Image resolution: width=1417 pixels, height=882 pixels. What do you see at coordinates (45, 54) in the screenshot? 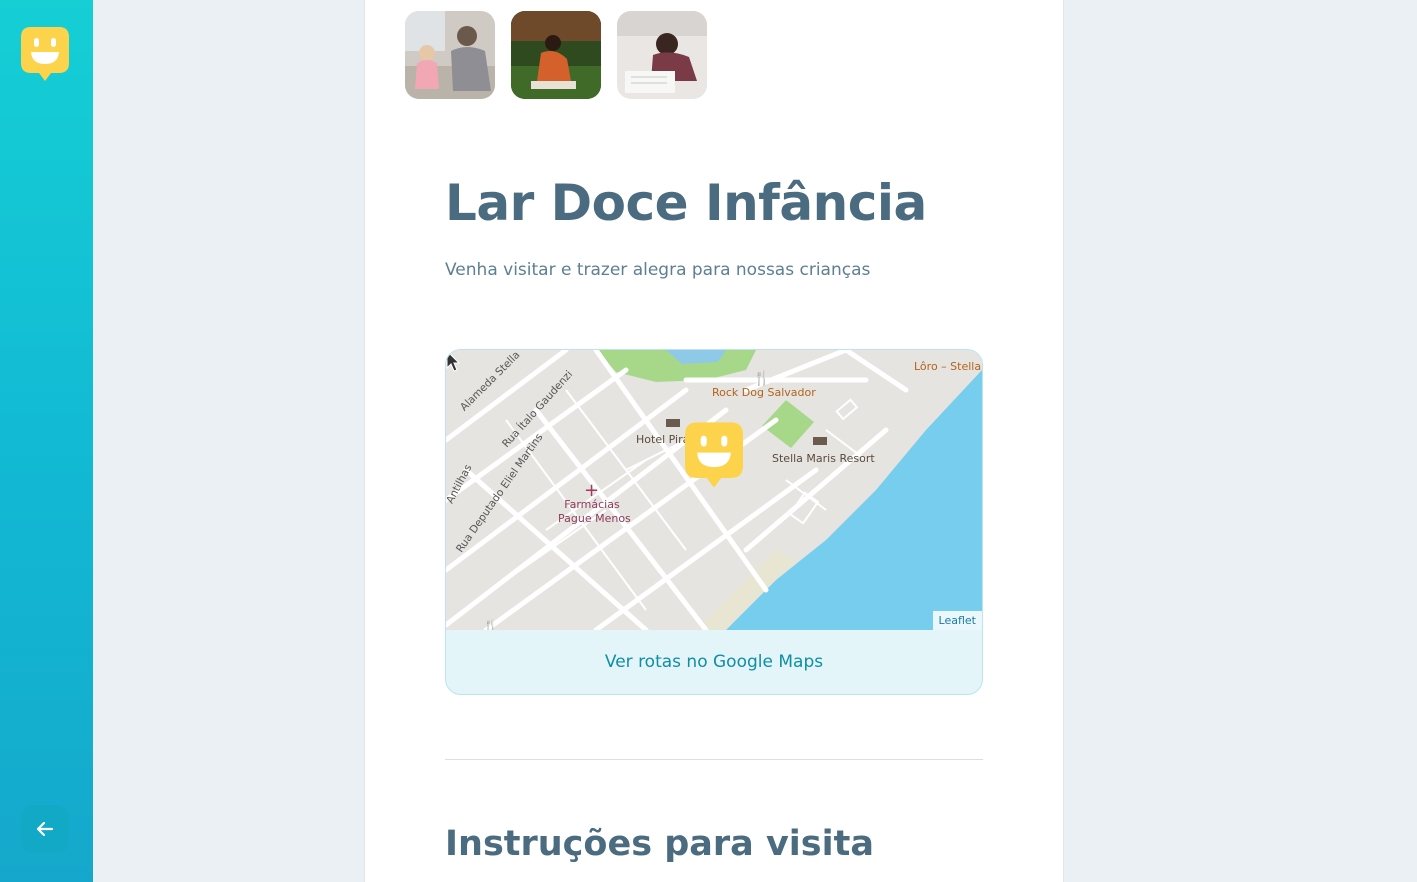
I see `smiley-logo-icon` at bounding box center [45, 54].